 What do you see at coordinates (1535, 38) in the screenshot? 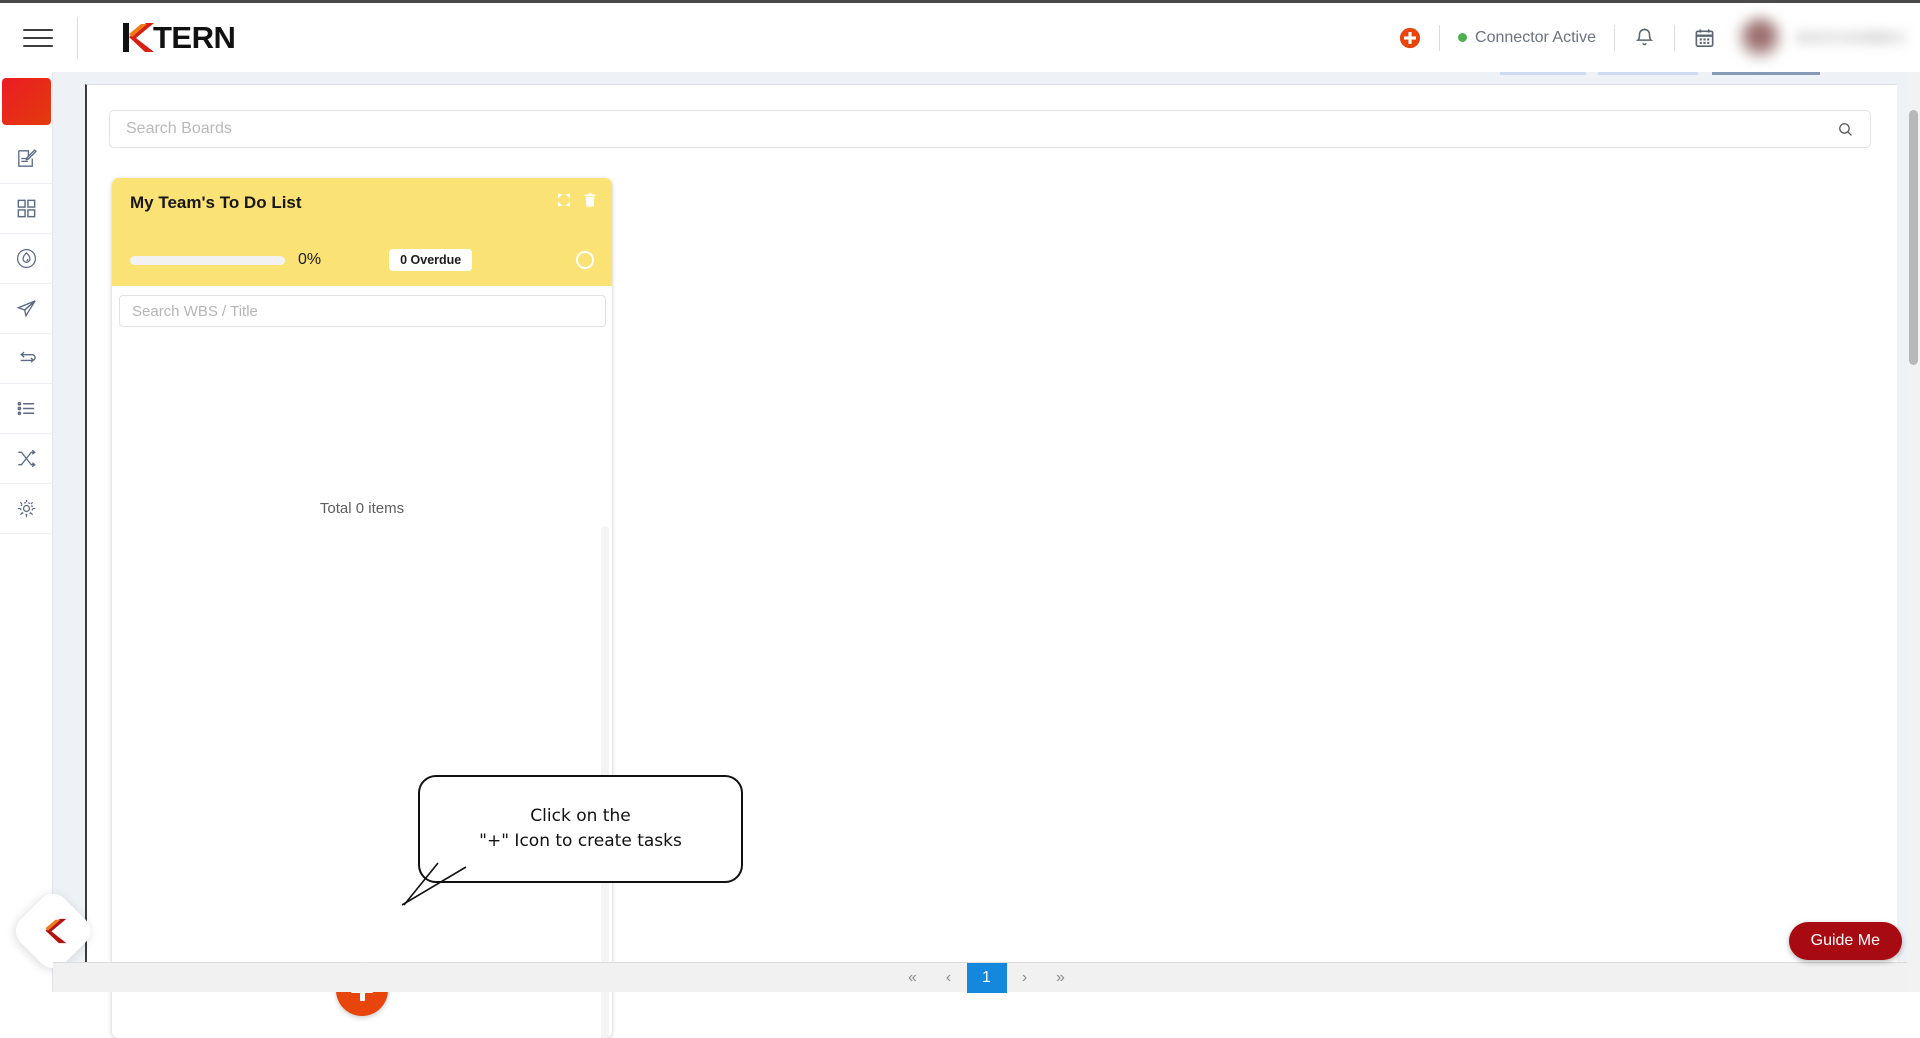
I see `connector-status-label: Connector Active` at bounding box center [1535, 38].